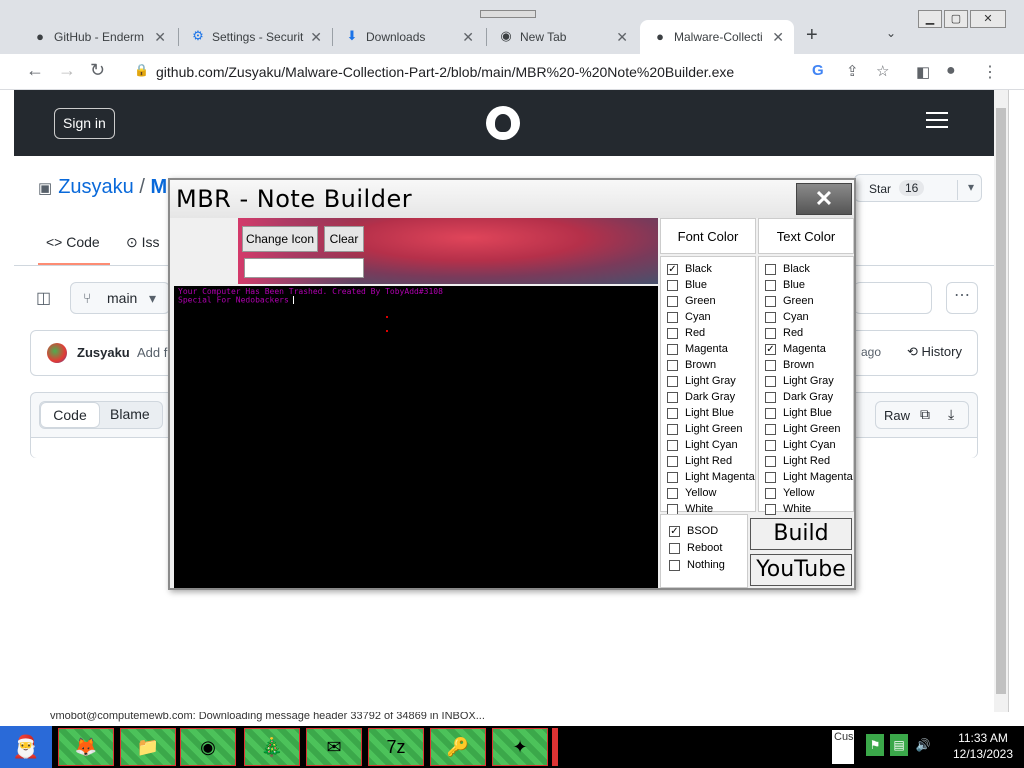  I want to click on close-button: ✕, so click(824, 199).